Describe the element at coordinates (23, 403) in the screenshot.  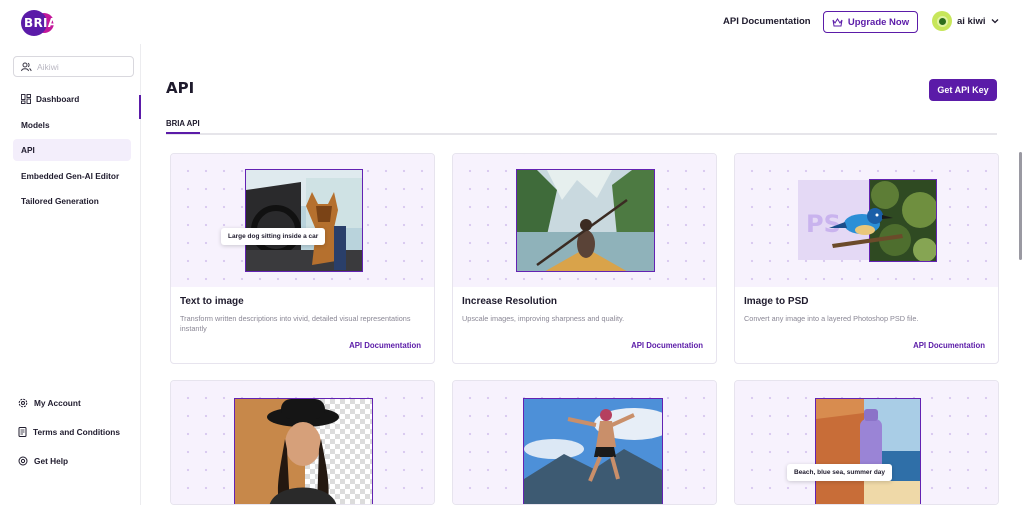
I see `gear-icon` at that location.